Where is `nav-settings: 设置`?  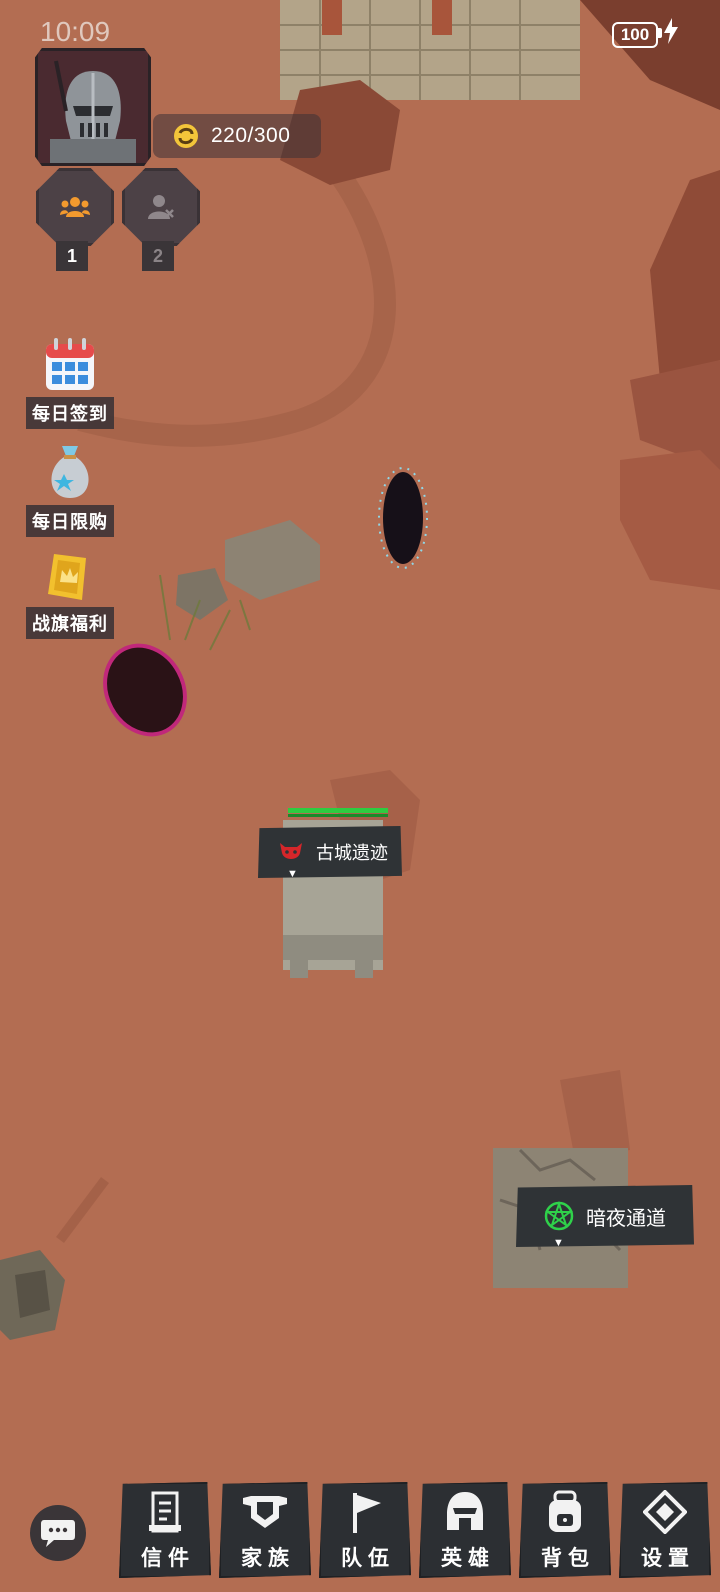
nav-settings: 设置 is located at coordinates (665, 1530).